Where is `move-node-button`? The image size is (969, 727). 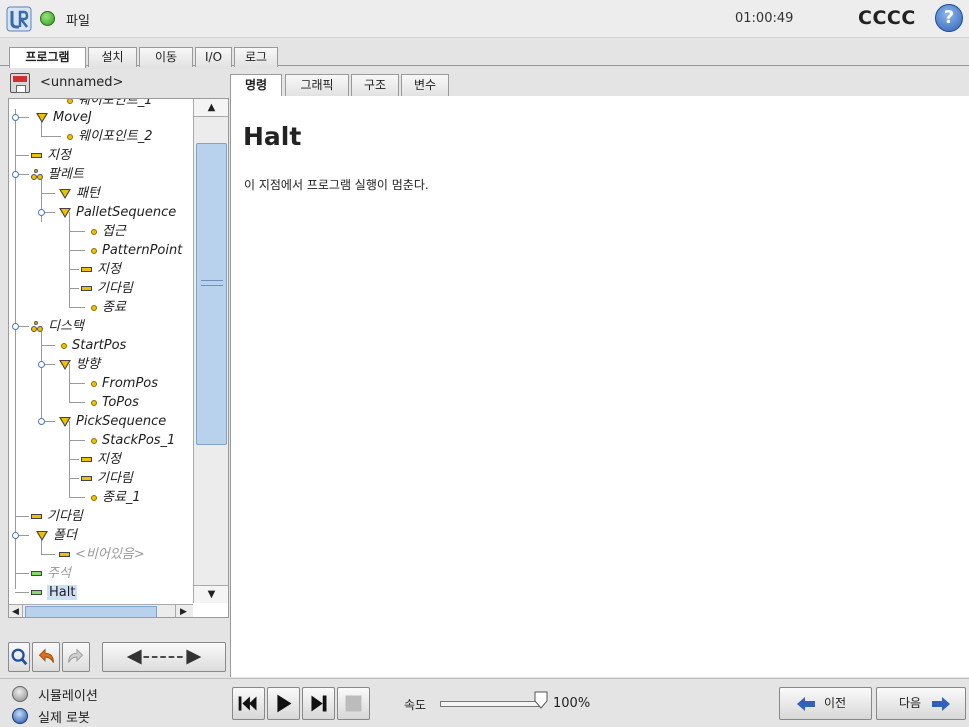
move-node-button is located at coordinates (164, 657).